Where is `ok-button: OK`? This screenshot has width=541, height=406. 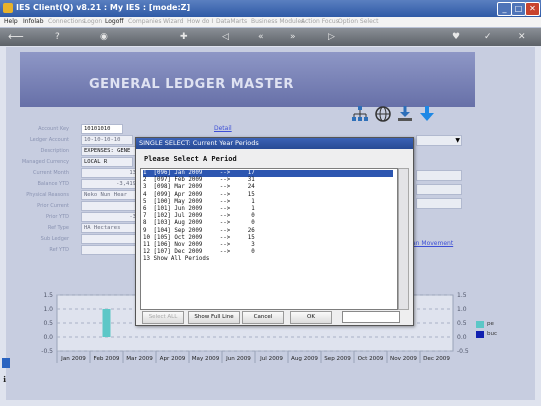 ok-button: OK is located at coordinates (311, 317).